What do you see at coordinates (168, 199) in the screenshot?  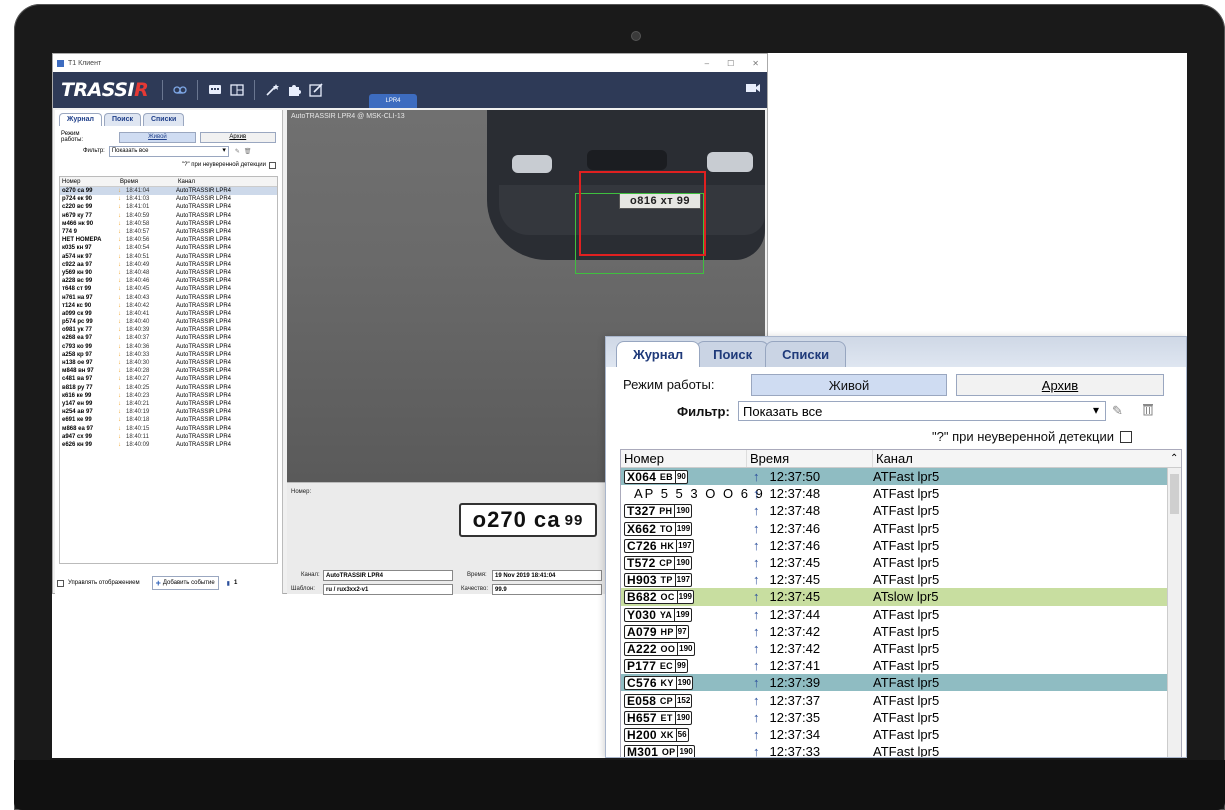 I see `journal-row: р724 ек 90 ↓ 18:41:03 AutoTRASSIR LPR4` at bounding box center [168, 199].